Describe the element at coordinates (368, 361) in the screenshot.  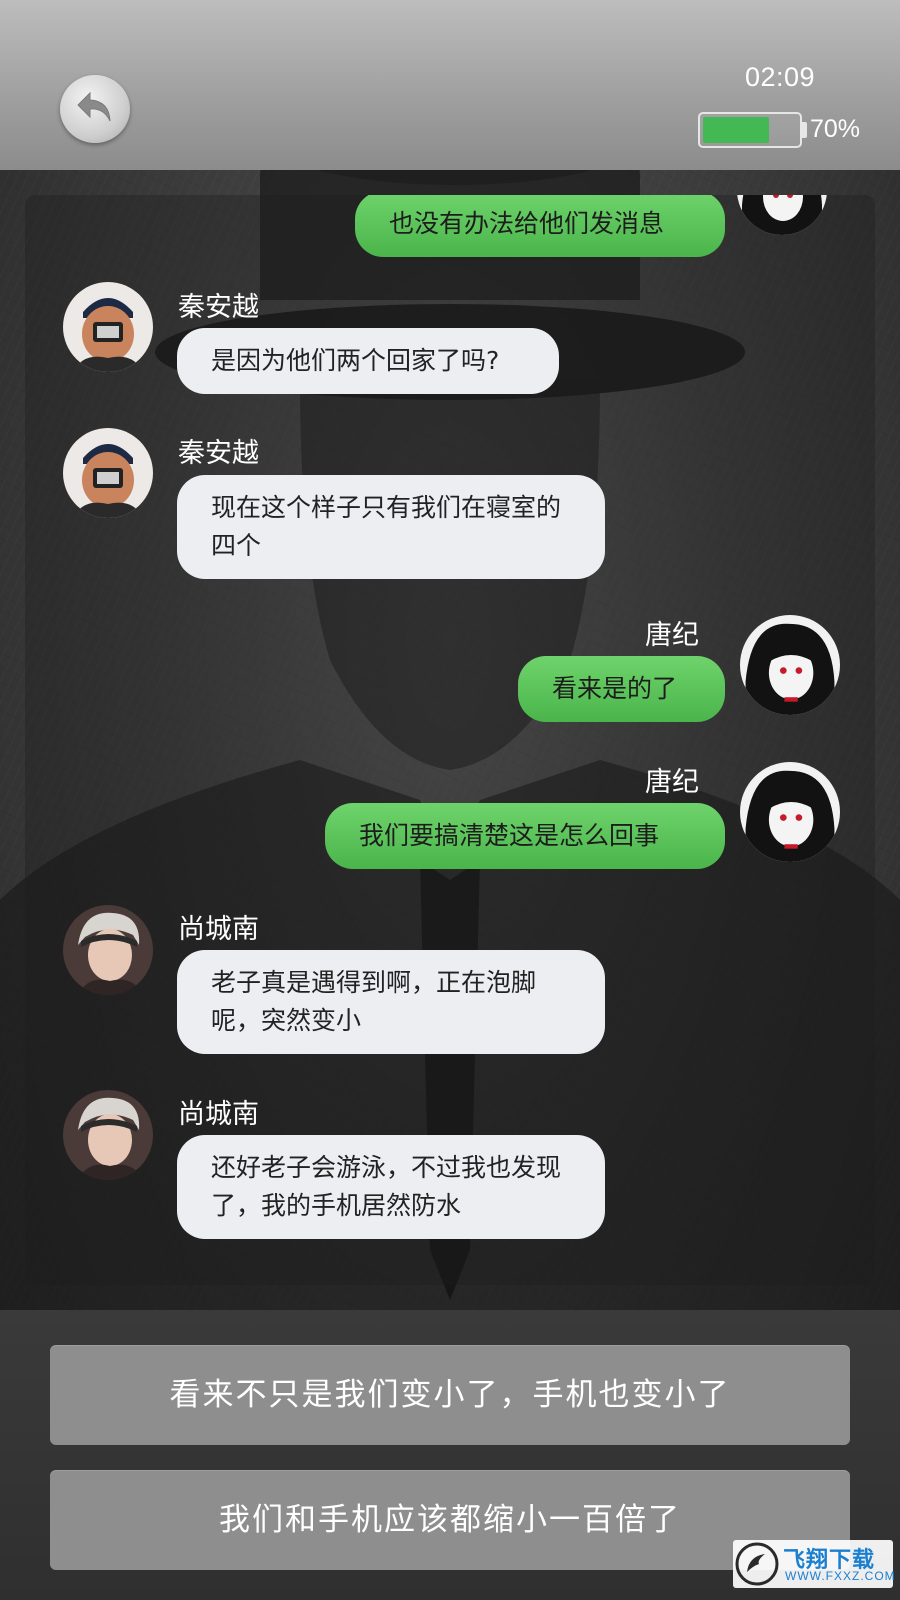
I see `message-bubble: 是因为他们两个回家了吗?` at that location.